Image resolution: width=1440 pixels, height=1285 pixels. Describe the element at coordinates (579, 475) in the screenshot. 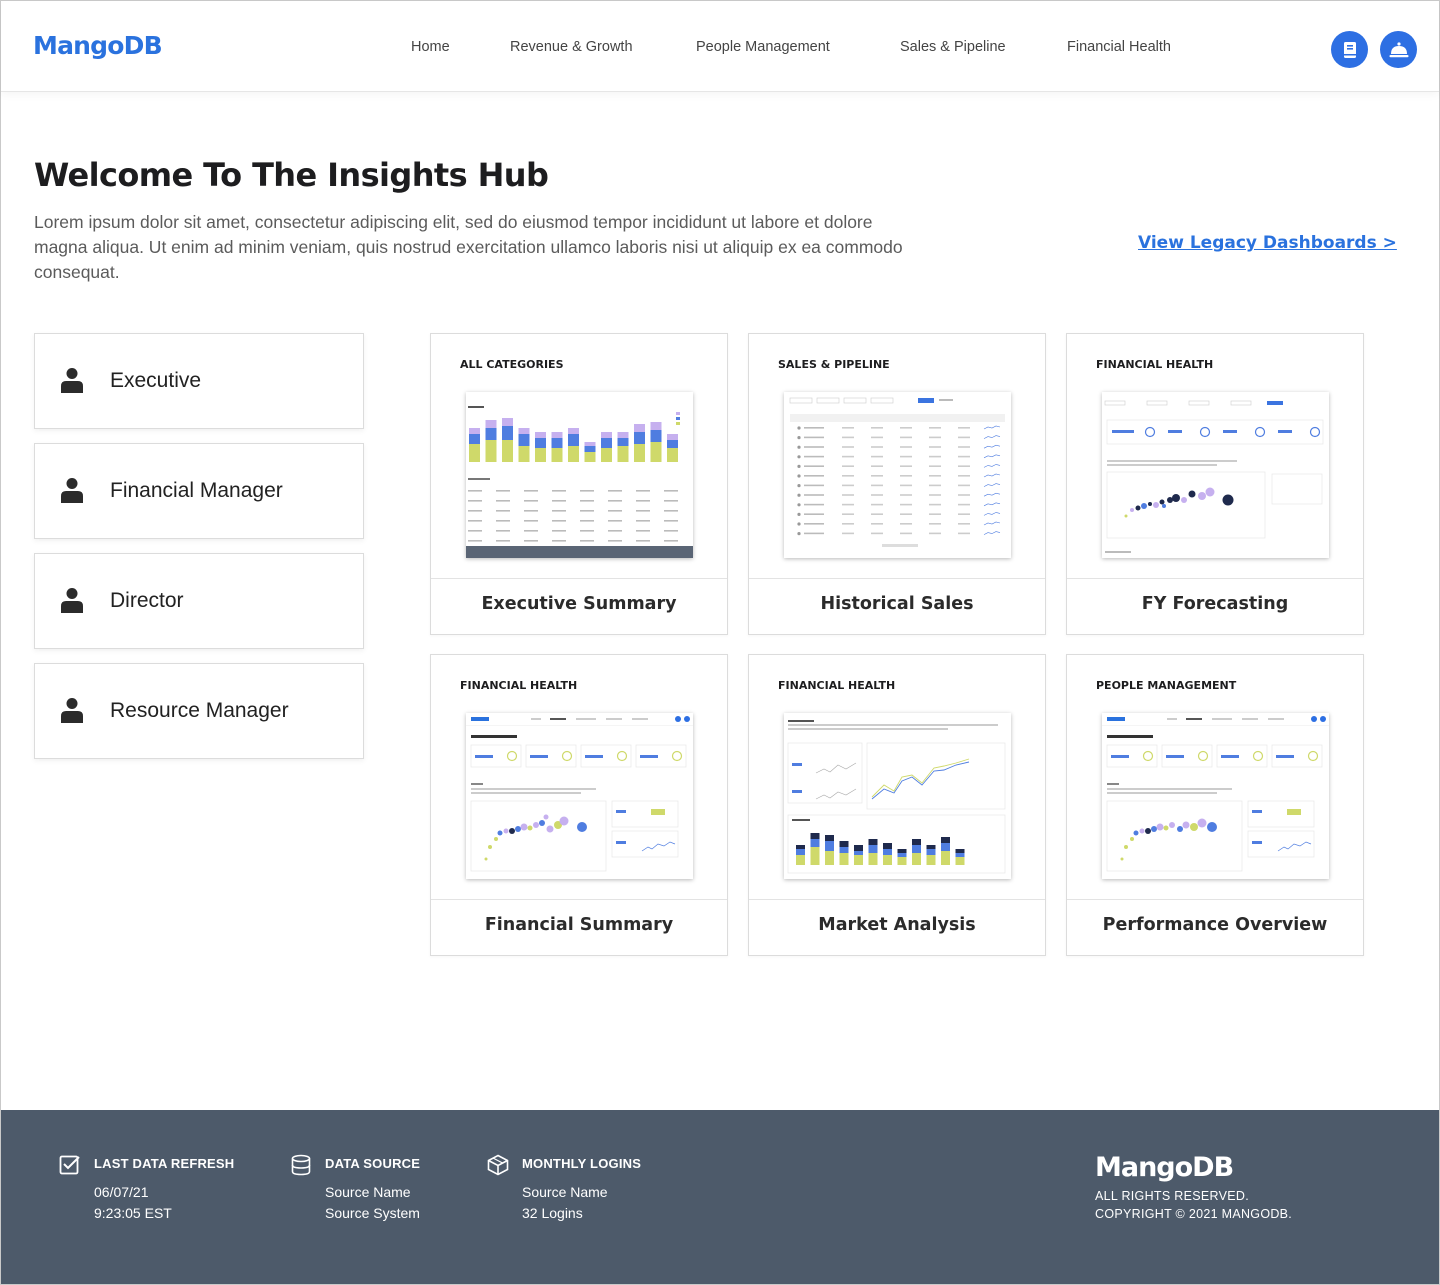

I see `dashboard-thumbnail` at that location.